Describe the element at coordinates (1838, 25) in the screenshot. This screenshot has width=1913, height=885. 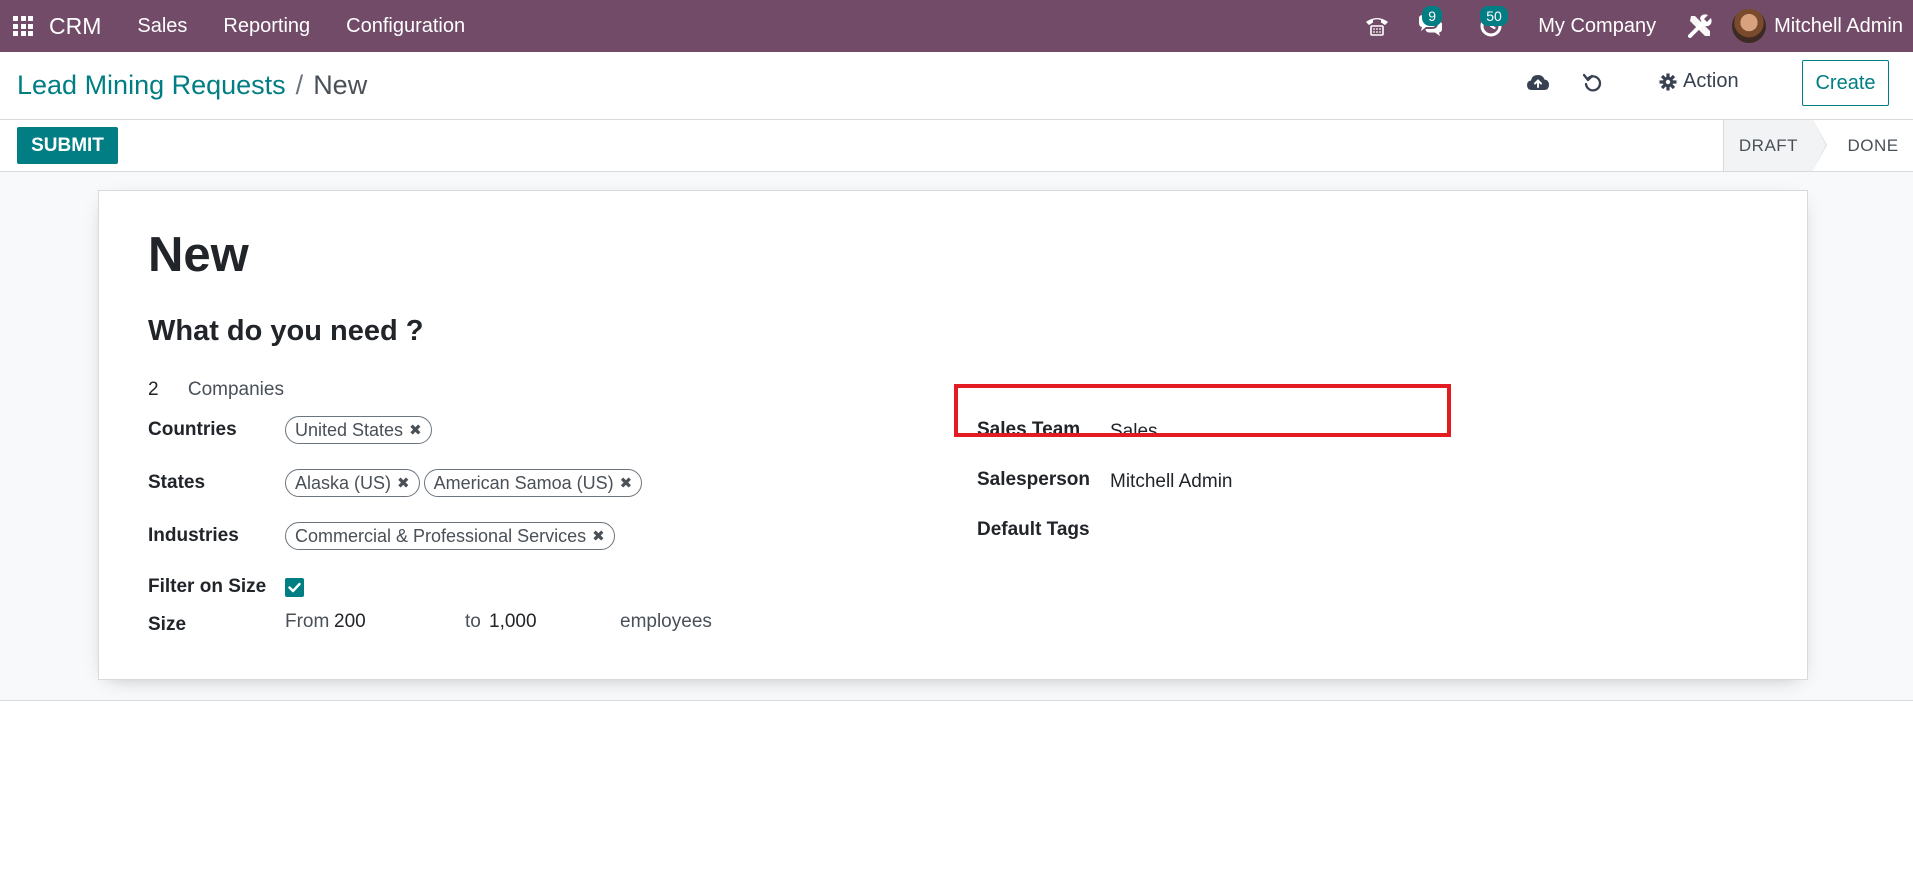
I see `user-name: Mitchell Admin` at that location.